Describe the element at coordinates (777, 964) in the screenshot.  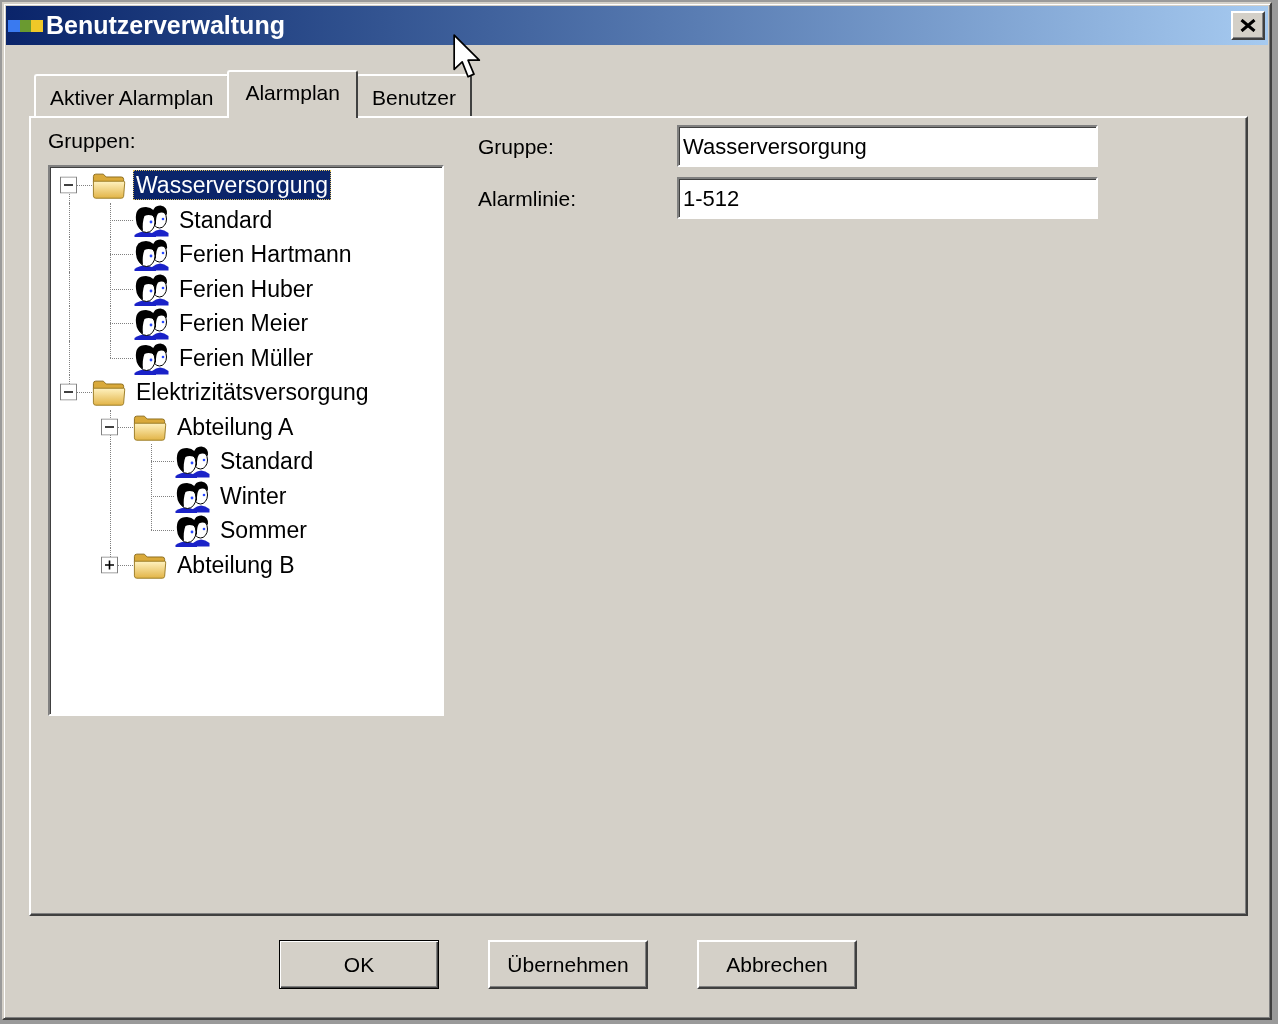
I see `dialog-button: Abbrechen` at that location.